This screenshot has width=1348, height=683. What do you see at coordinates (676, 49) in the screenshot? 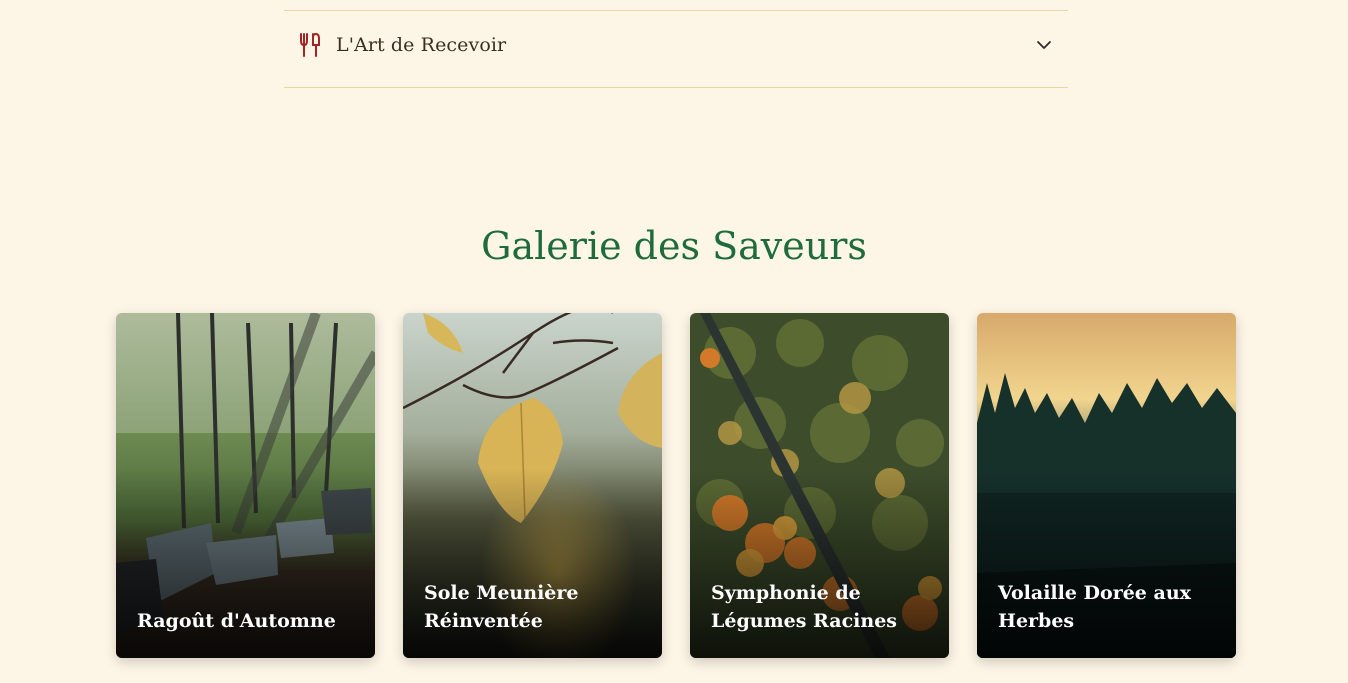
I see `accordion-art-de-recevoir: L'Art de Recevoir` at bounding box center [676, 49].